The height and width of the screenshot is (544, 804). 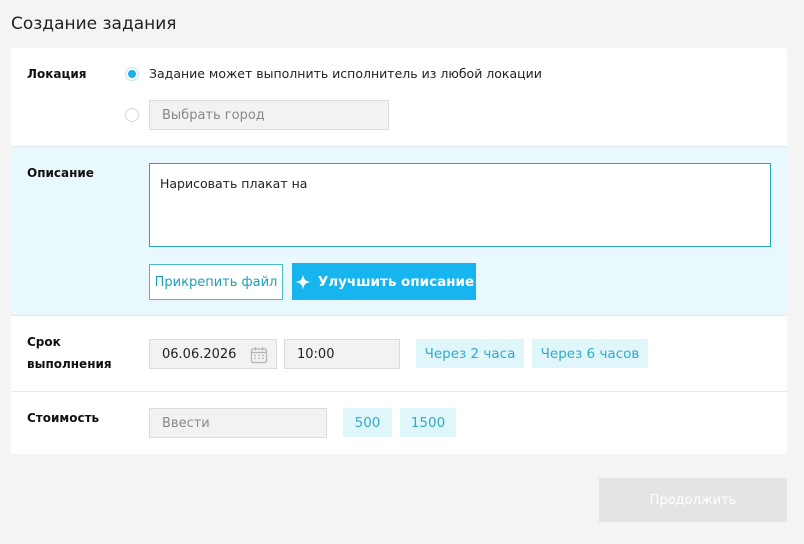 What do you see at coordinates (367, 422) in the screenshot?
I see `quick-cost-500-button: 500` at bounding box center [367, 422].